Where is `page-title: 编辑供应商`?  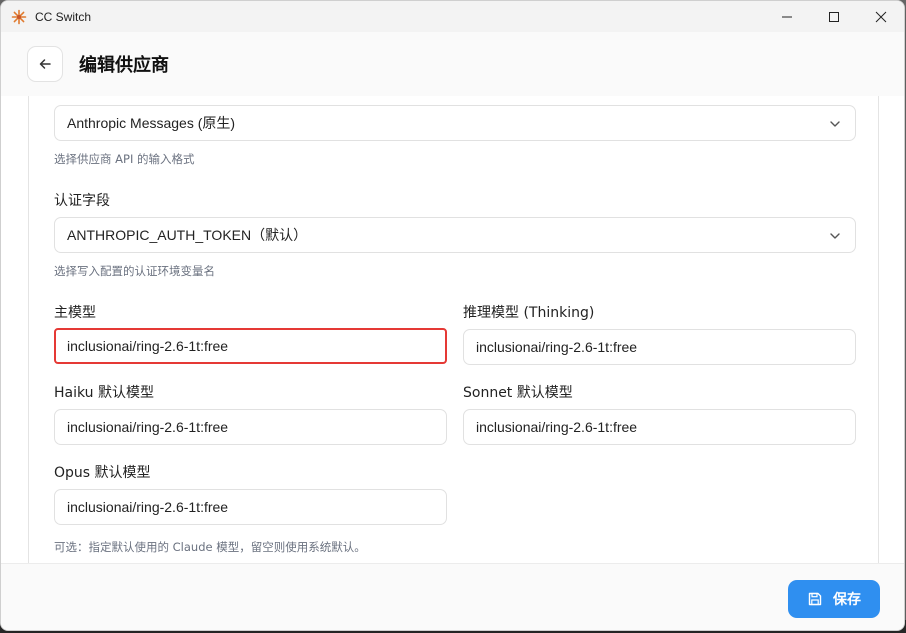
page-title: 编辑供应商 is located at coordinates (124, 65).